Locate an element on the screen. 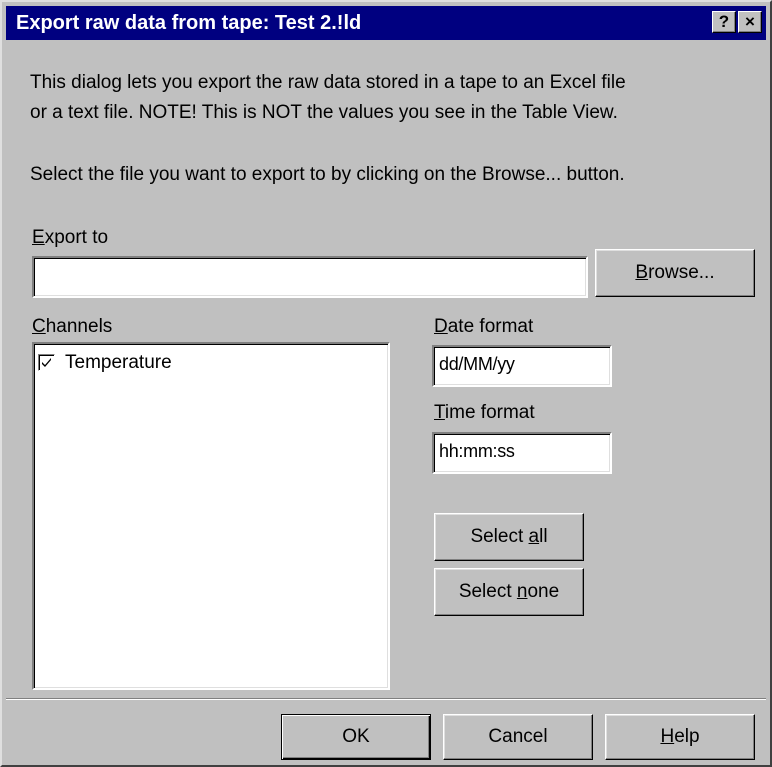 Image resolution: width=772 pixels, height=767 pixels. question-mark-icon: ? is located at coordinates (724, 21).